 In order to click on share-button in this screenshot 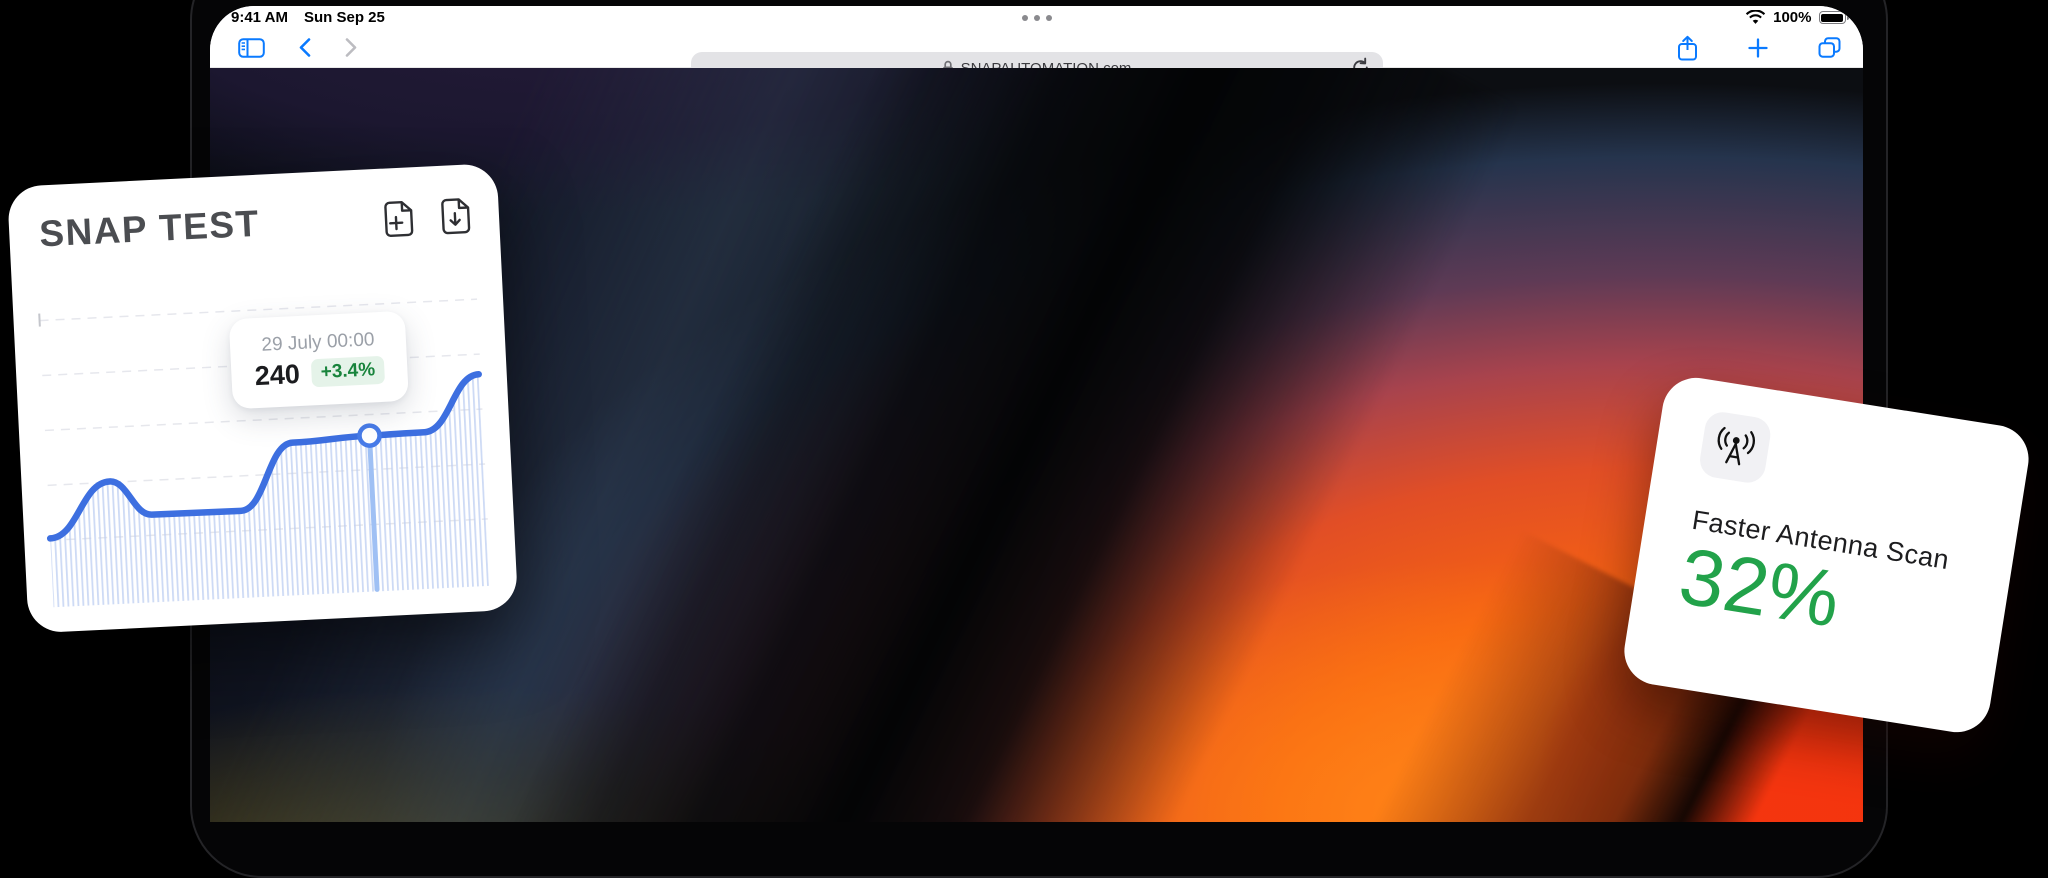, I will do `click(1687, 48)`.